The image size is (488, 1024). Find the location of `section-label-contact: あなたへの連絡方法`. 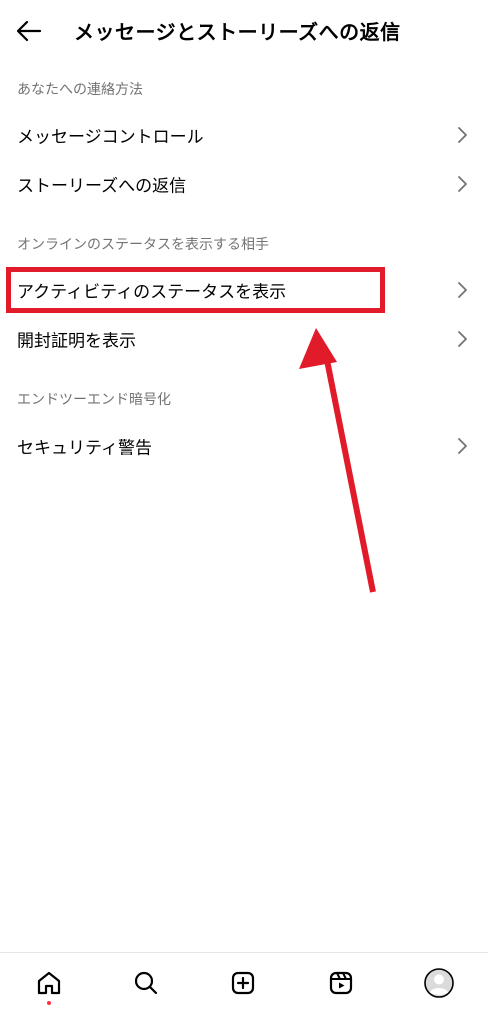

section-label-contact: あなたへの連絡方法 is located at coordinates (80, 90).